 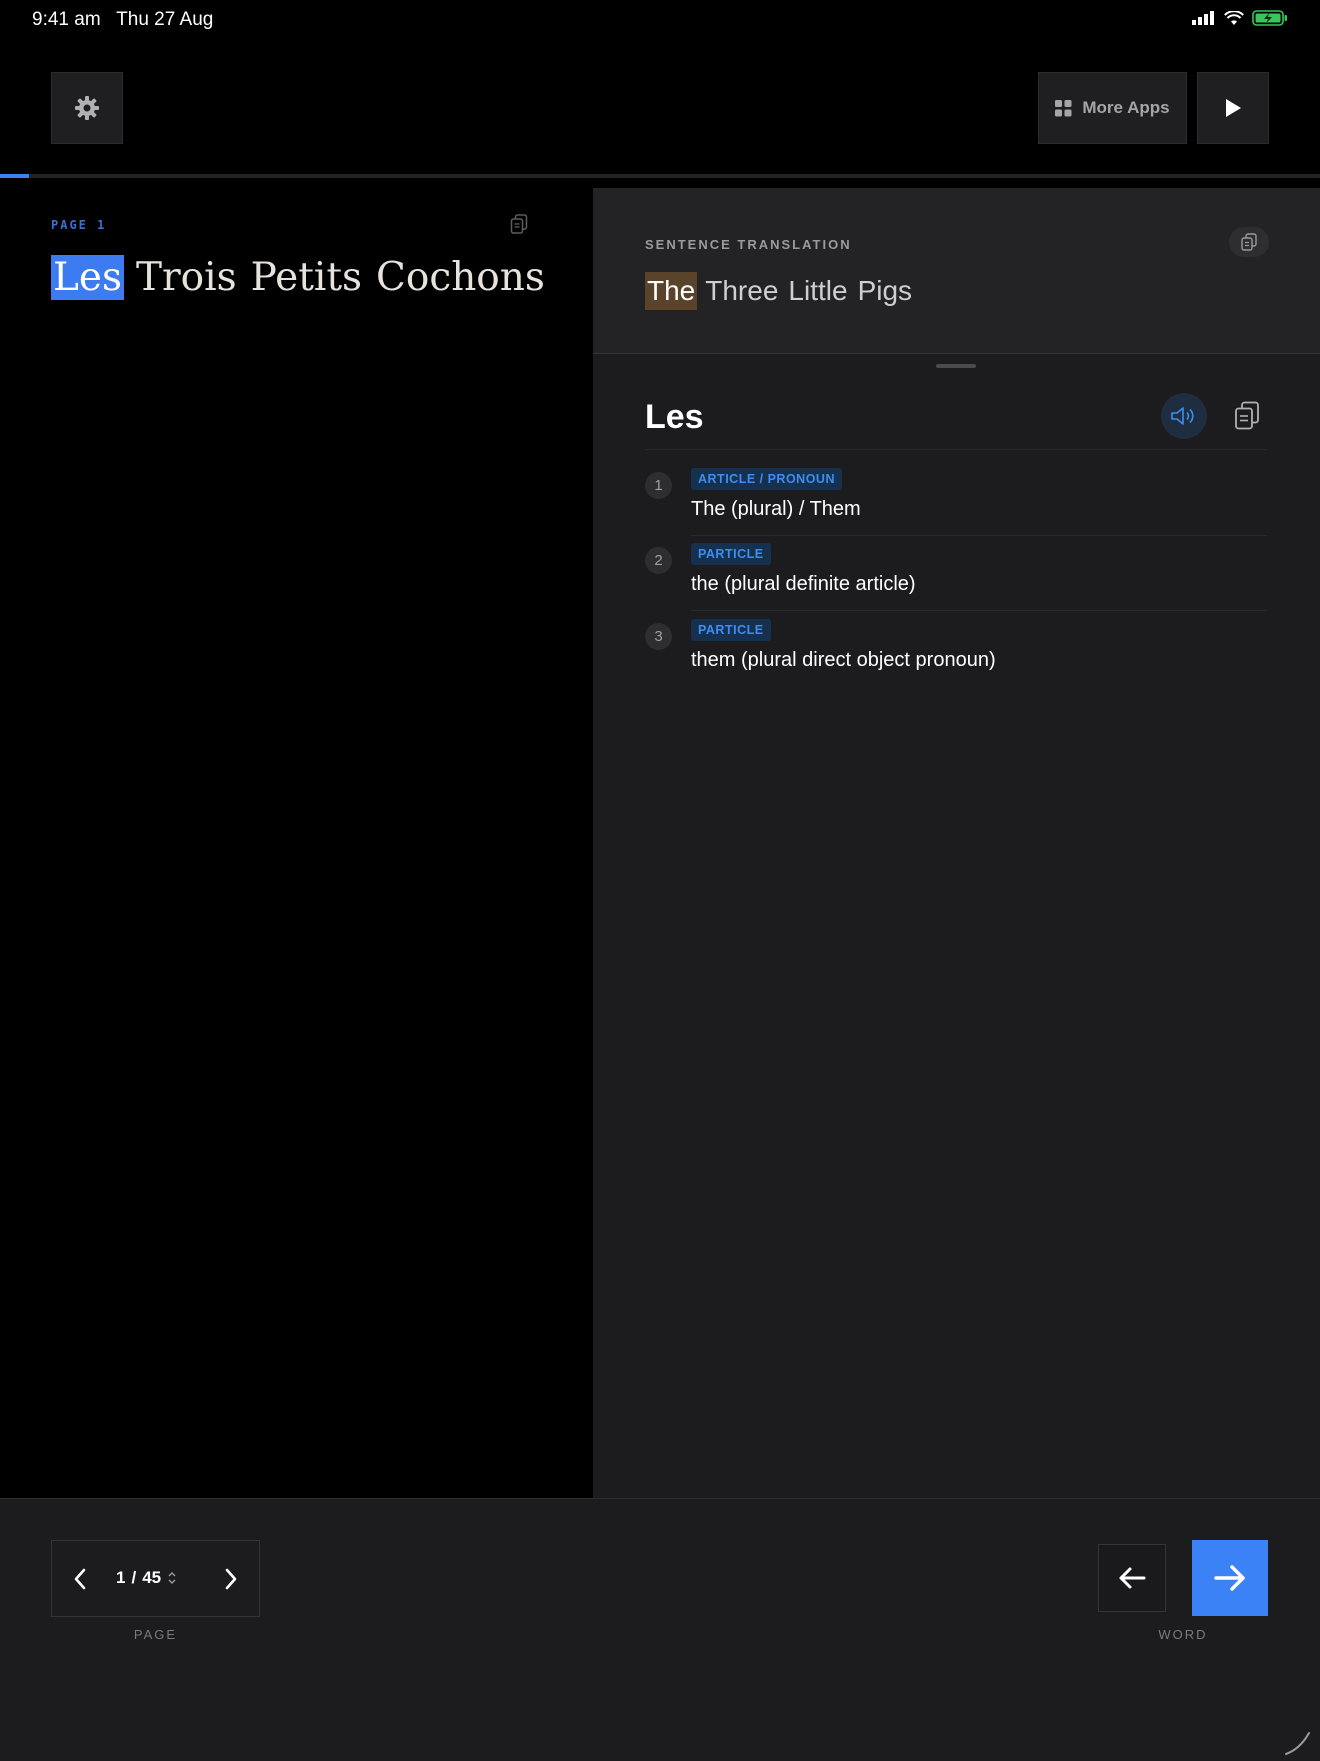 I want to click on translation-word: Little, so click(x=818, y=290).